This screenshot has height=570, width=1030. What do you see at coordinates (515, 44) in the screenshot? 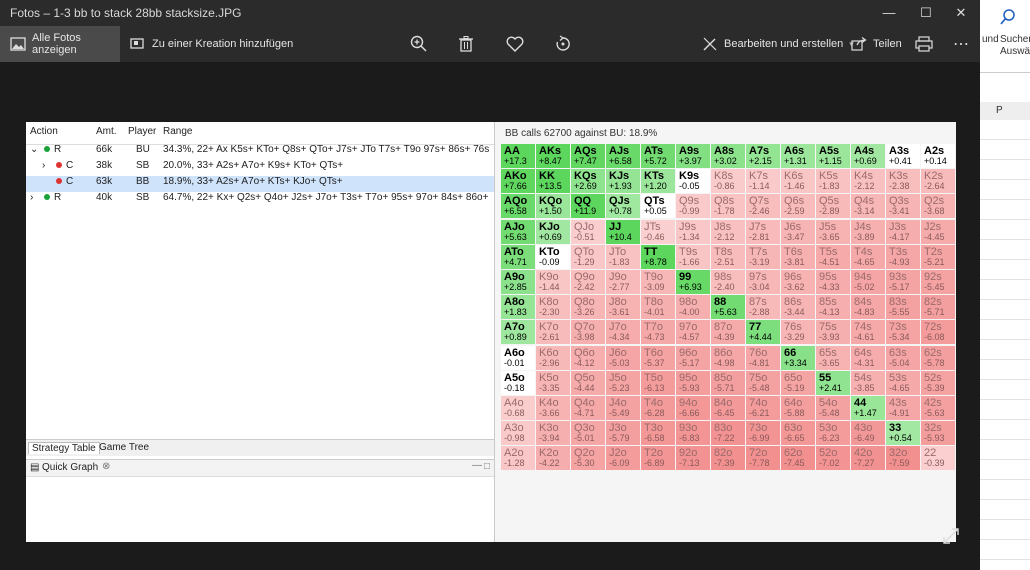
I see `favorite-heart-icon` at bounding box center [515, 44].